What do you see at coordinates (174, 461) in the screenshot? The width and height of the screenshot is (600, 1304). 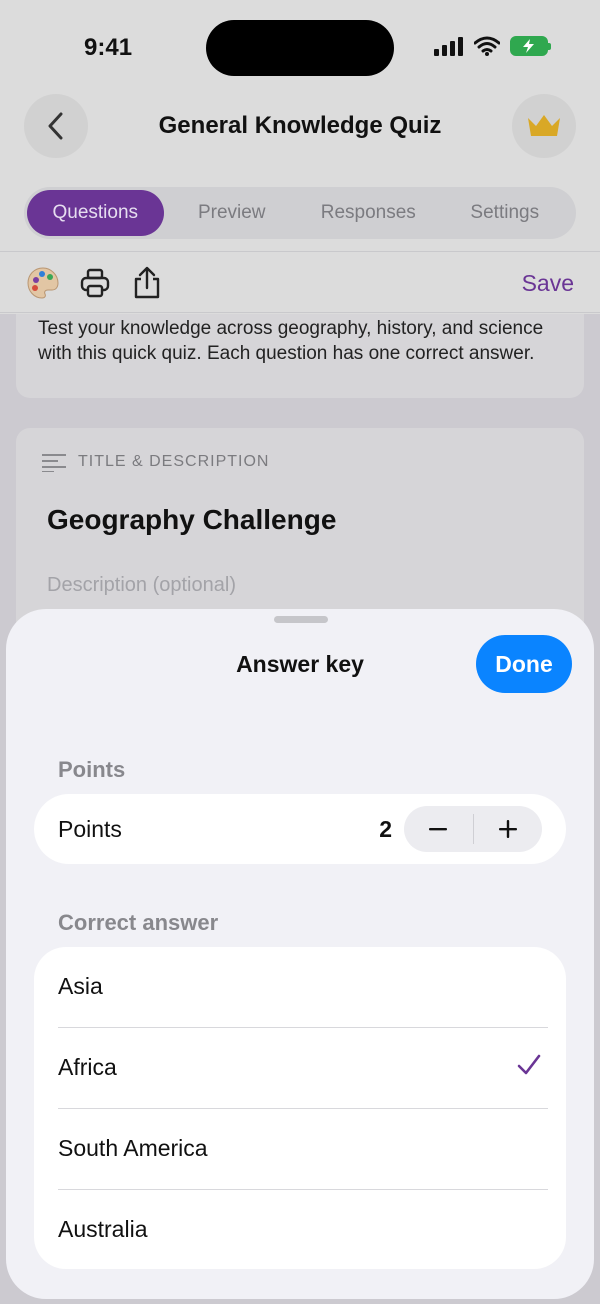 I see `section-label-text: TITLE & DESCRIPTION` at bounding box center [174, 461].